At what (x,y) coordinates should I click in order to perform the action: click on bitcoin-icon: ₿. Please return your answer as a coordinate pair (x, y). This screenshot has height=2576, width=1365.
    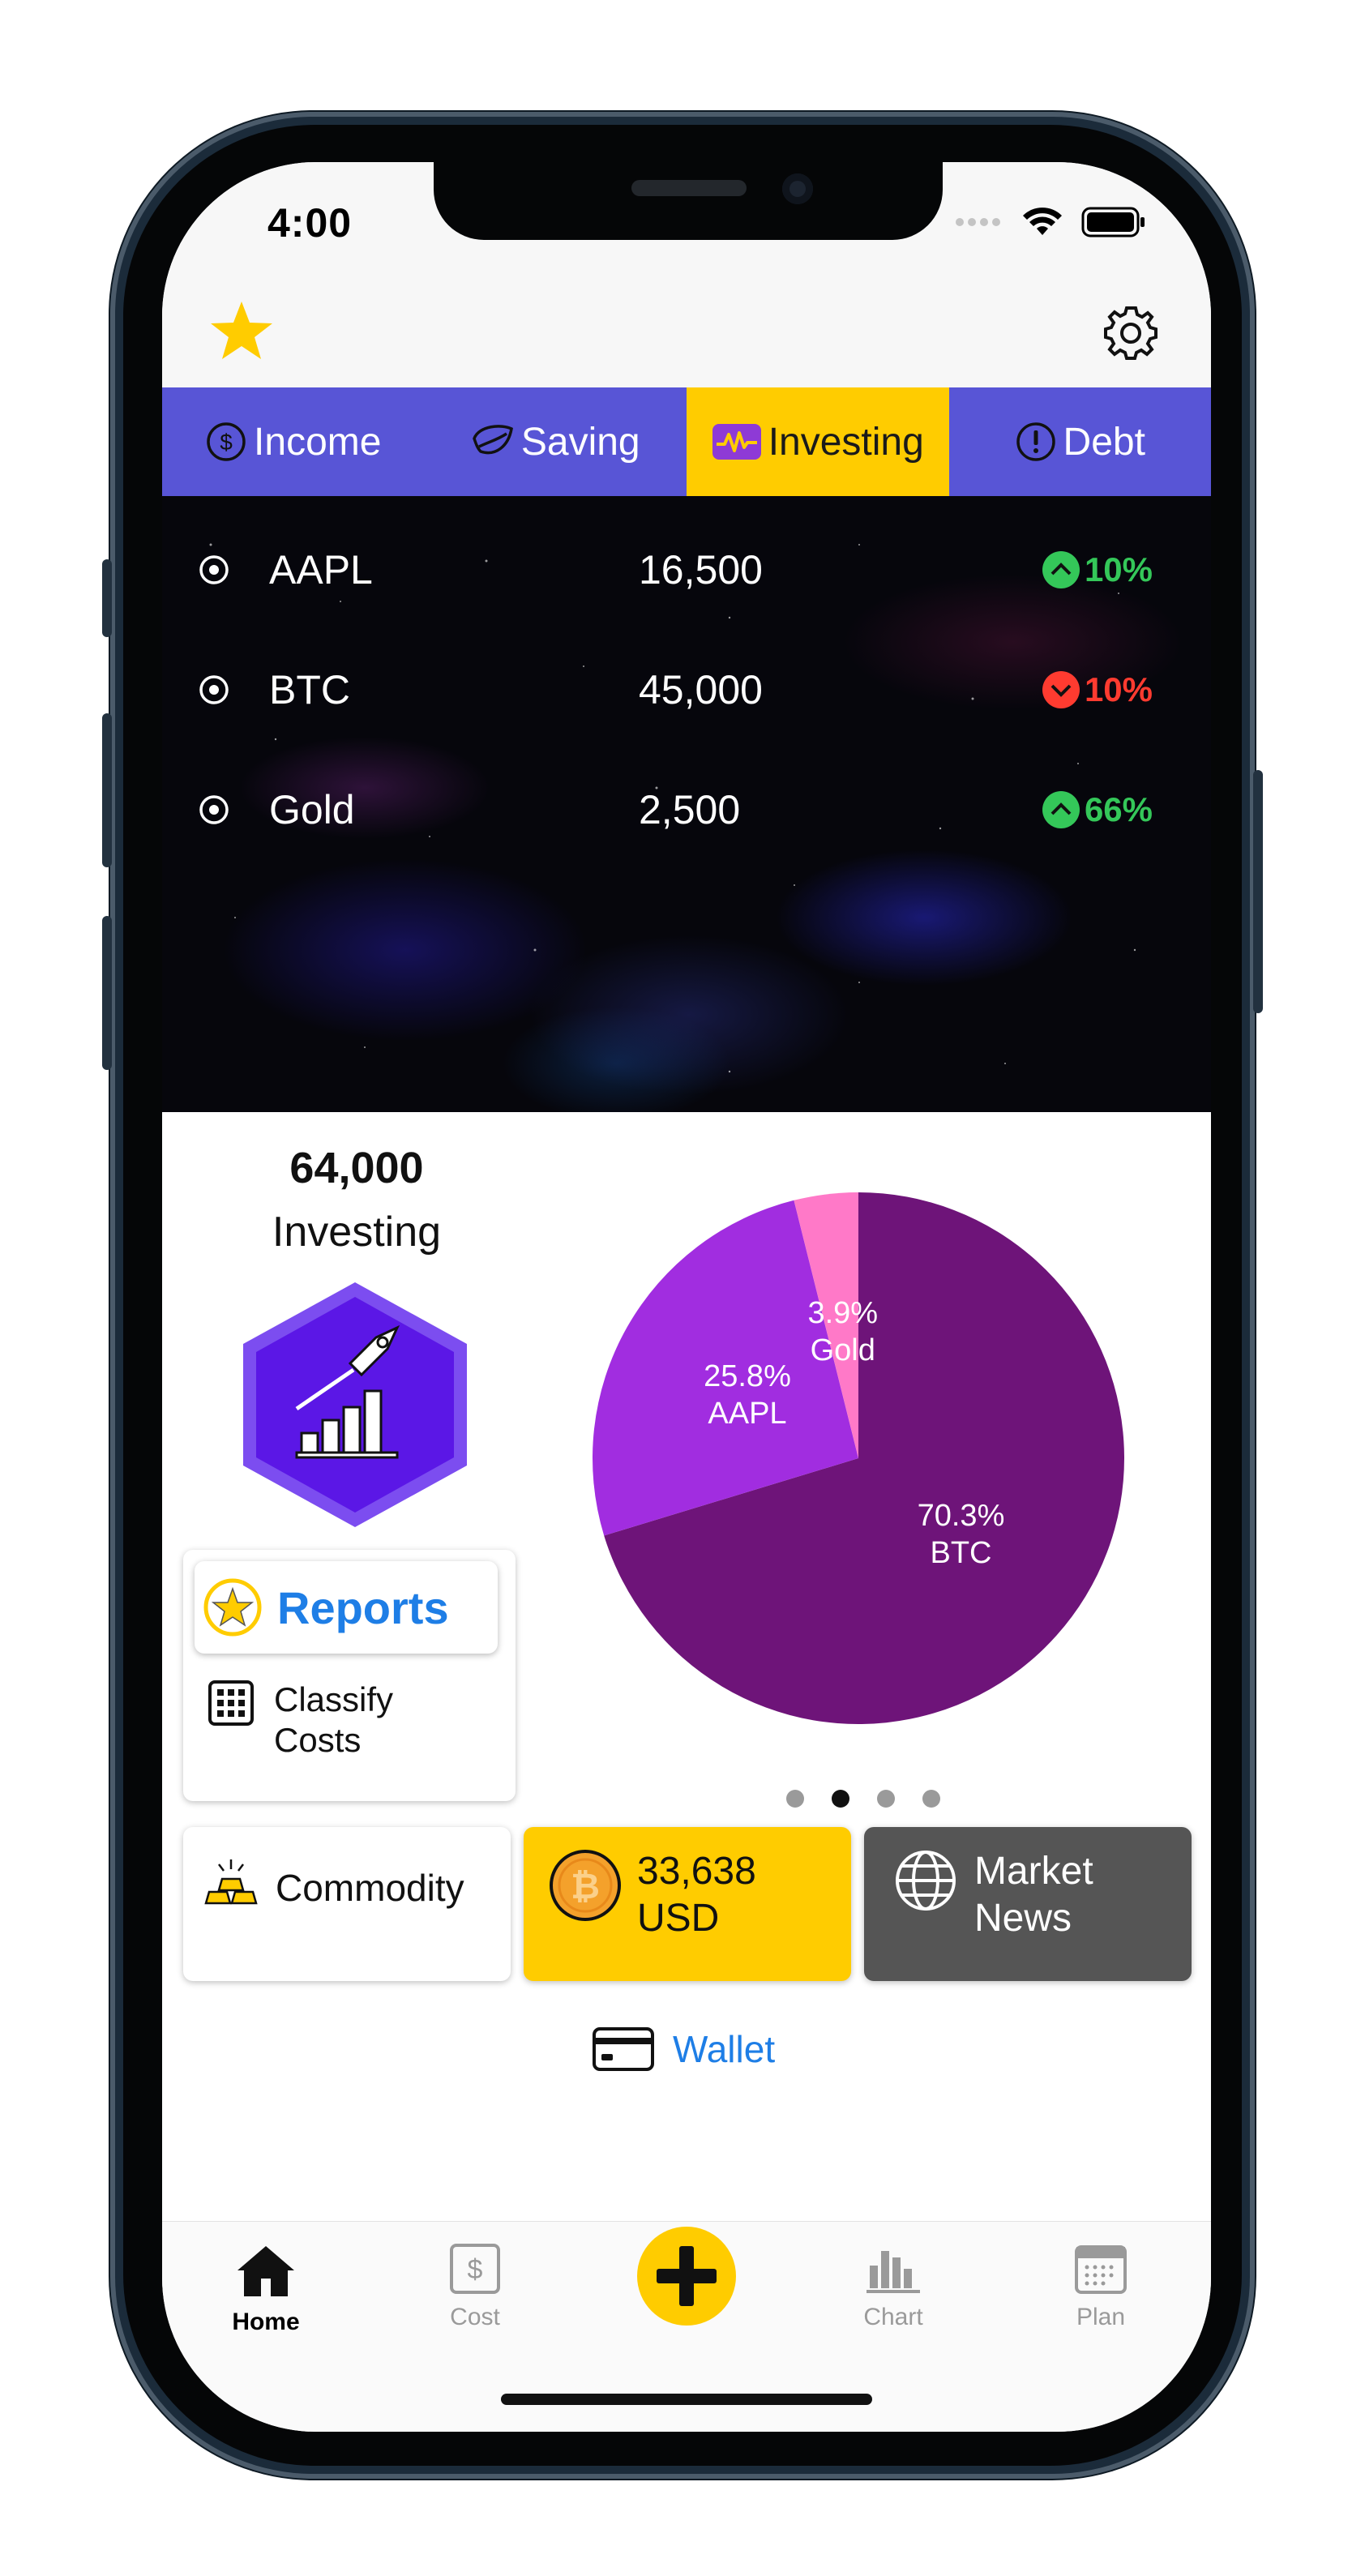
    Looking at the image, I should click on (585, 1885).